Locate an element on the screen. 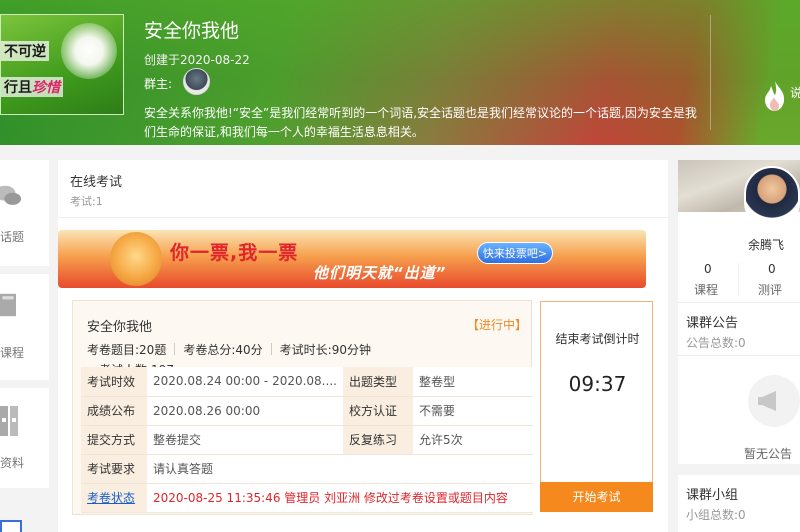 The width and height of the screenshot is (800, 532). exam-count: 考试:1 is located at coordinates (86, 201).